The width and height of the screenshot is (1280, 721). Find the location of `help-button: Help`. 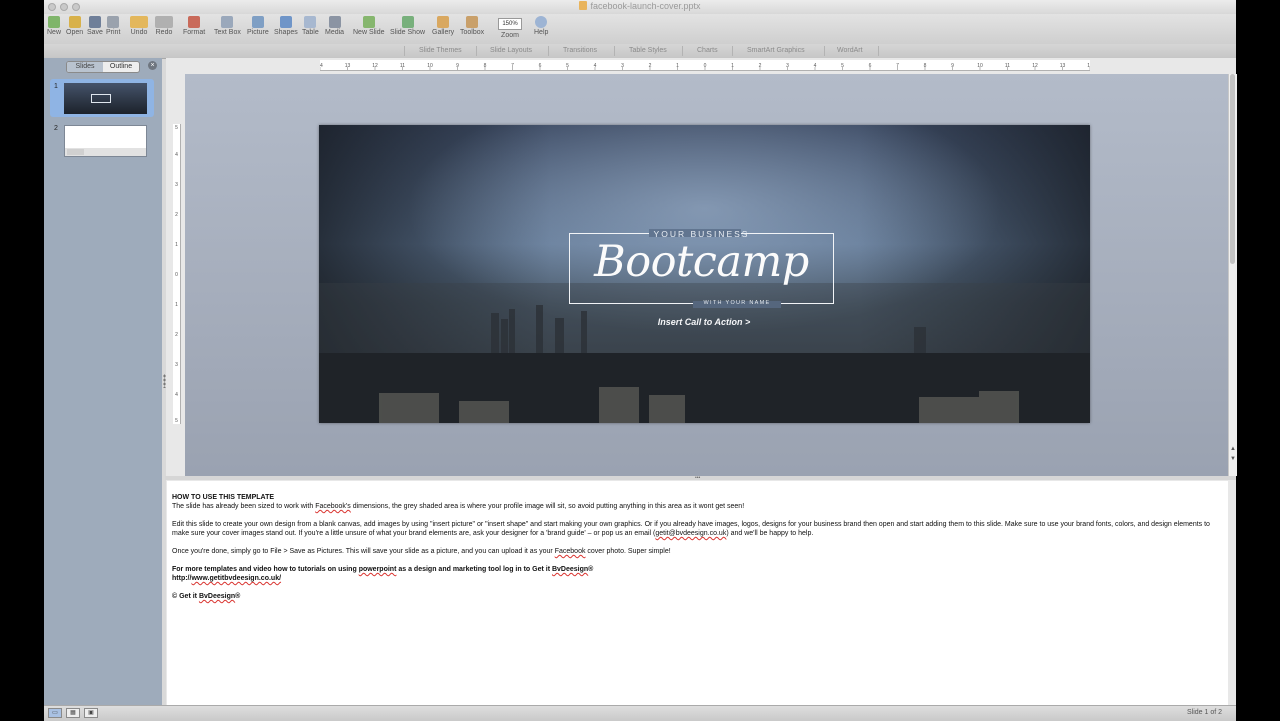

help-button: Help is located at coordinates (541, 26).